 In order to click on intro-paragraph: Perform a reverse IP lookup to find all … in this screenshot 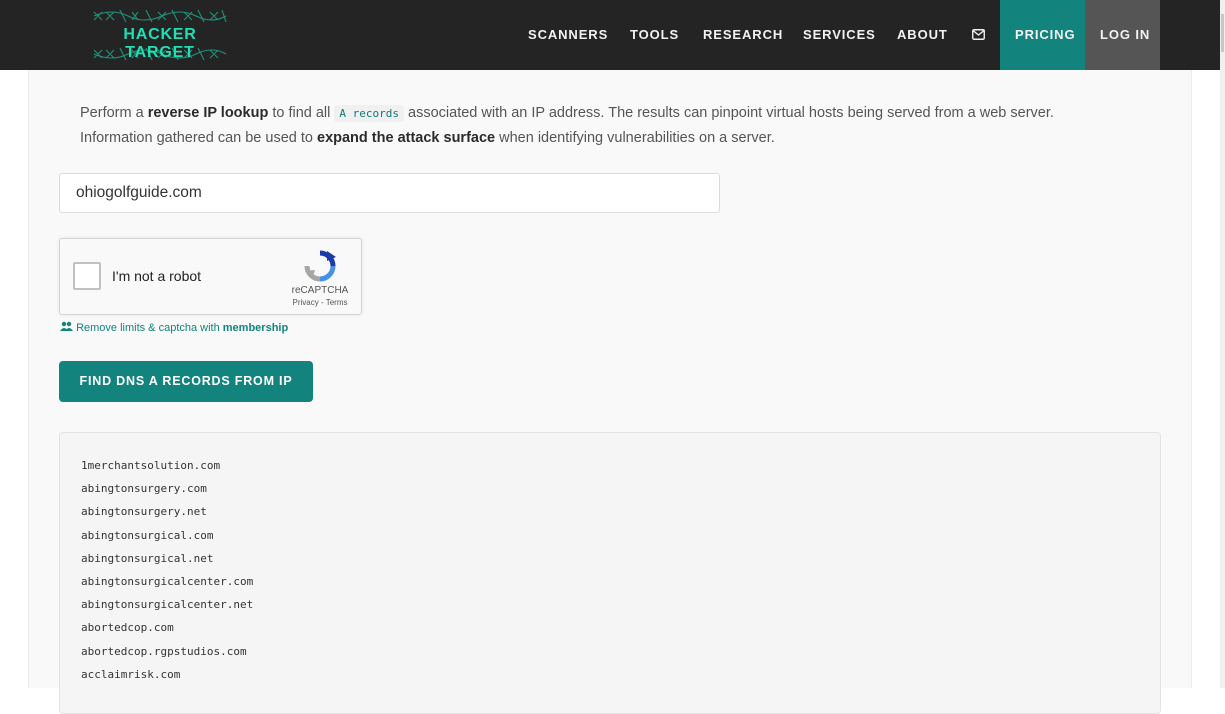, I will do `click(600, 126)`.